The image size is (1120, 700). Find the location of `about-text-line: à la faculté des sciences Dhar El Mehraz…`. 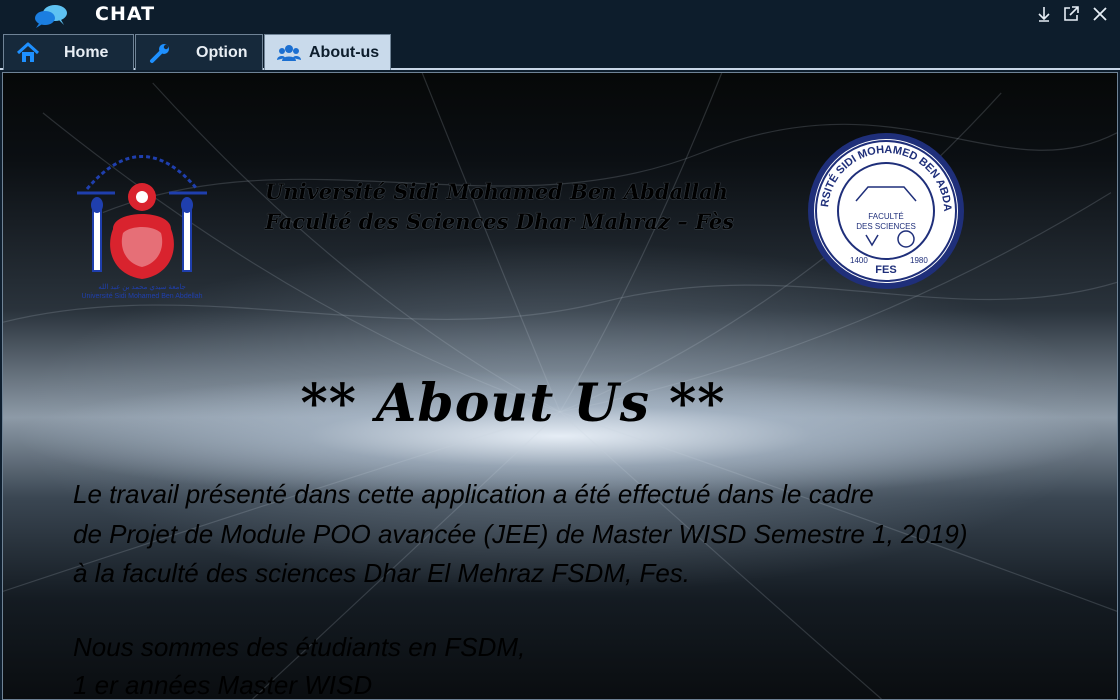

about-text-line: à la faculté des sciences Dhar El Mehraz… is located at coordinates (382, 573).